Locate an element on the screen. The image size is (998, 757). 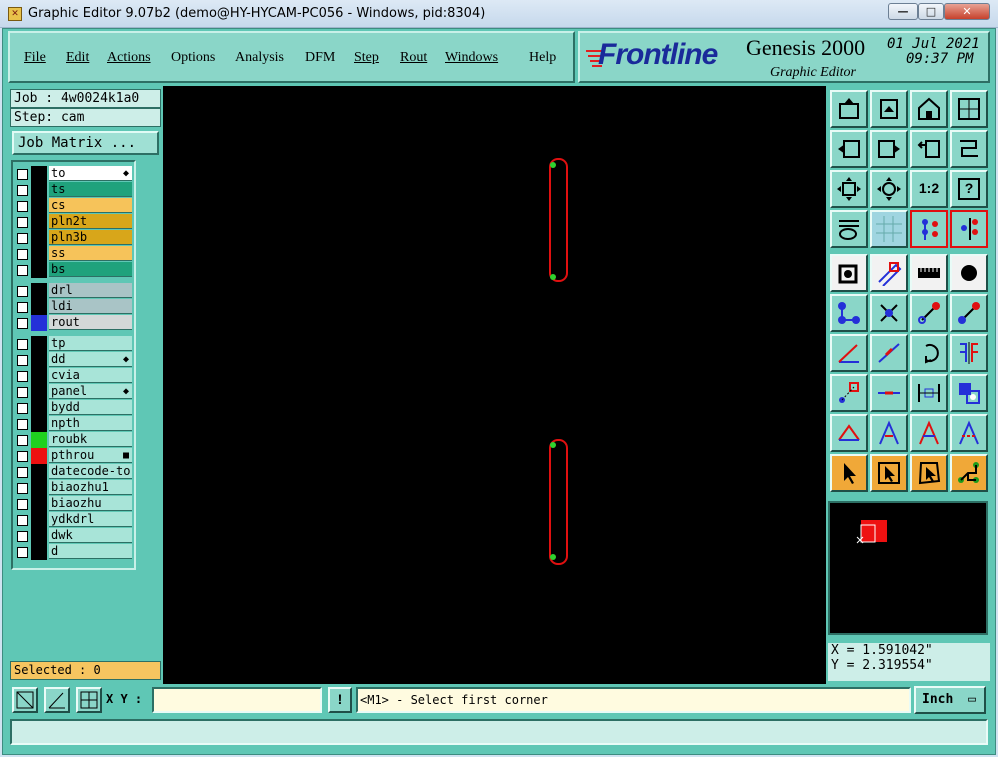
snap-angle-icon is located at coordinates (57, 700).